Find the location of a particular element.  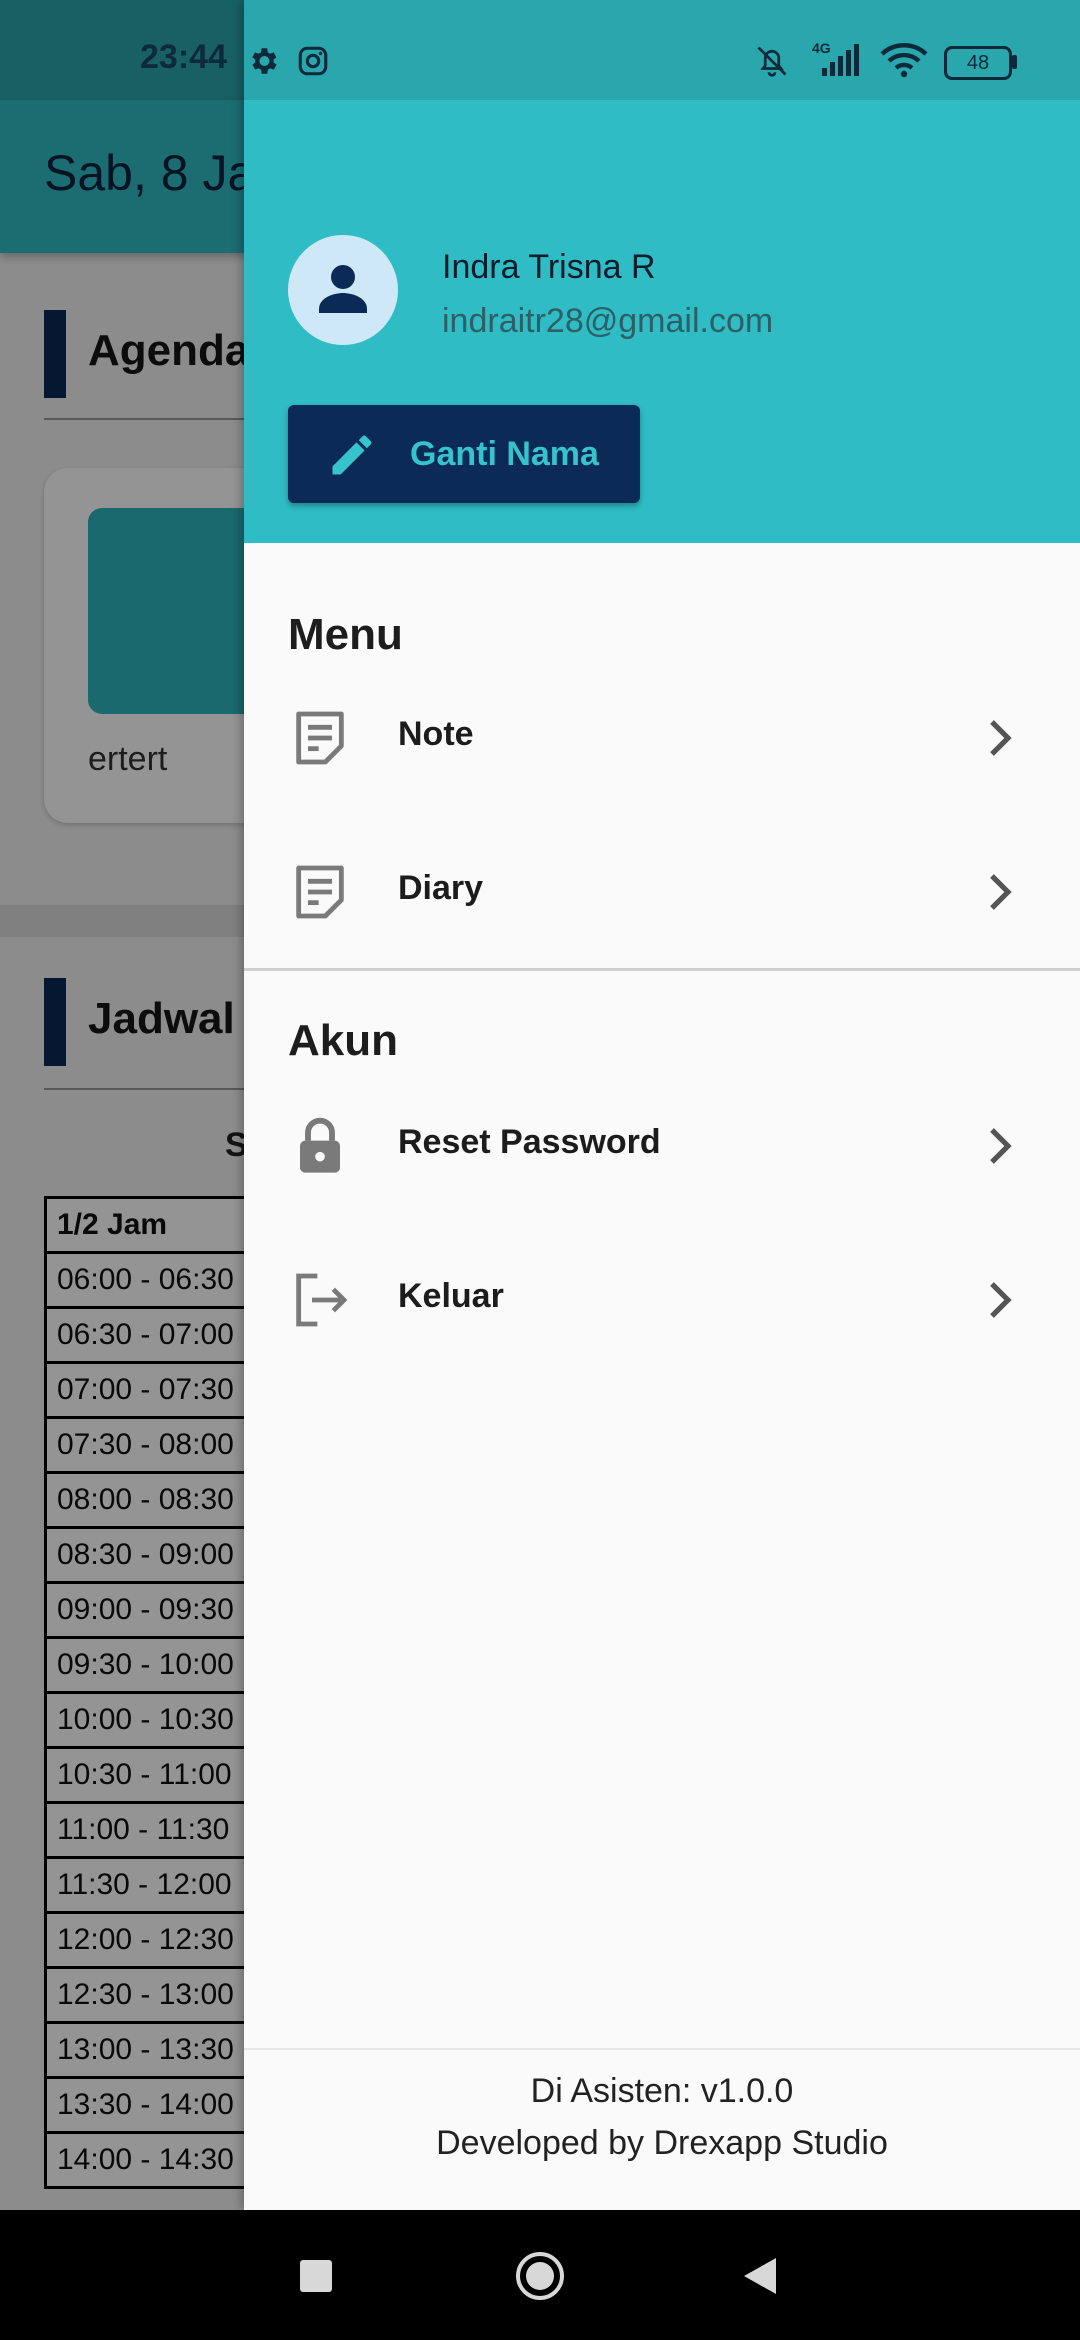

menu-item-diary: Diary is located at coordinates (662, 892).